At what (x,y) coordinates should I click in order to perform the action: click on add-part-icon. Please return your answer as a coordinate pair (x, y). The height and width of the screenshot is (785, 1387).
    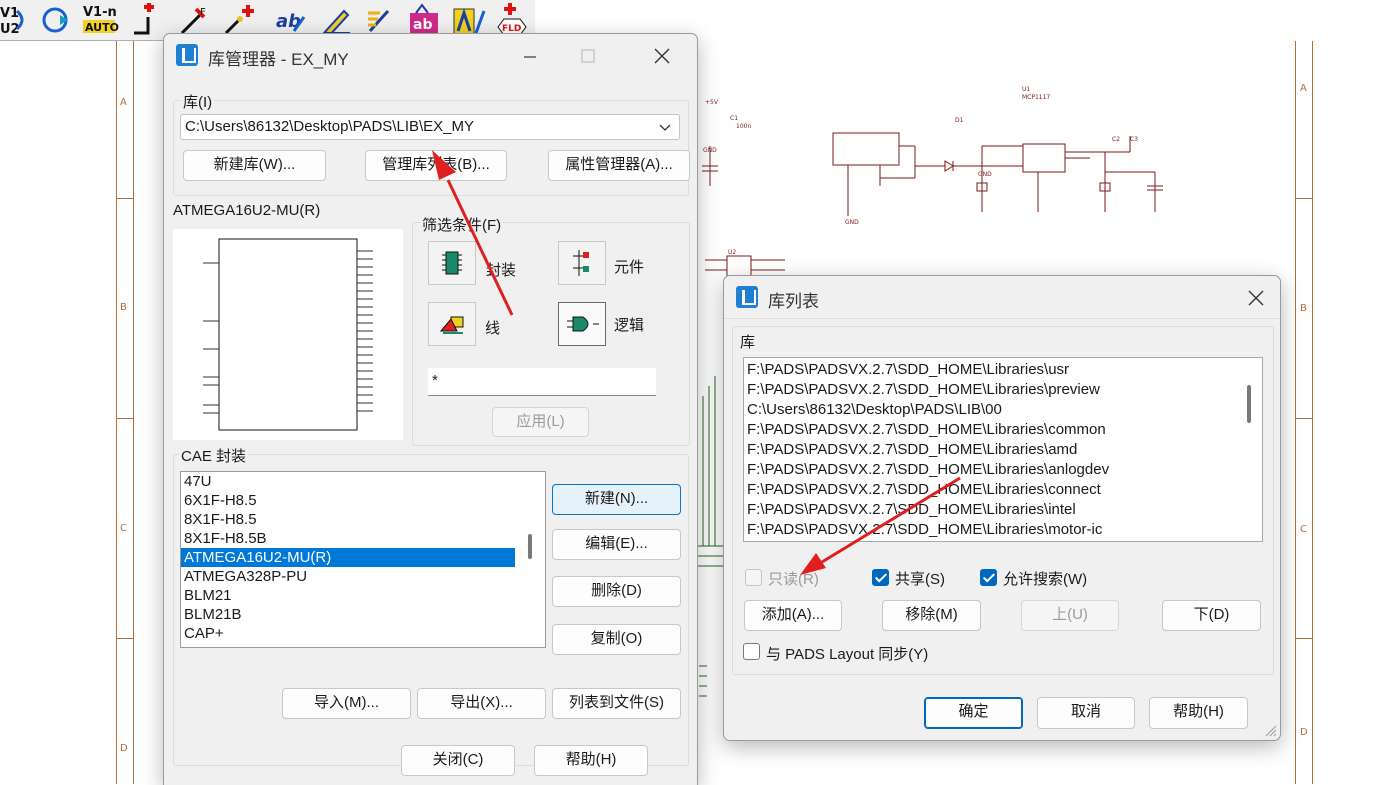
    Looking at the image, I should click on (239, 20).